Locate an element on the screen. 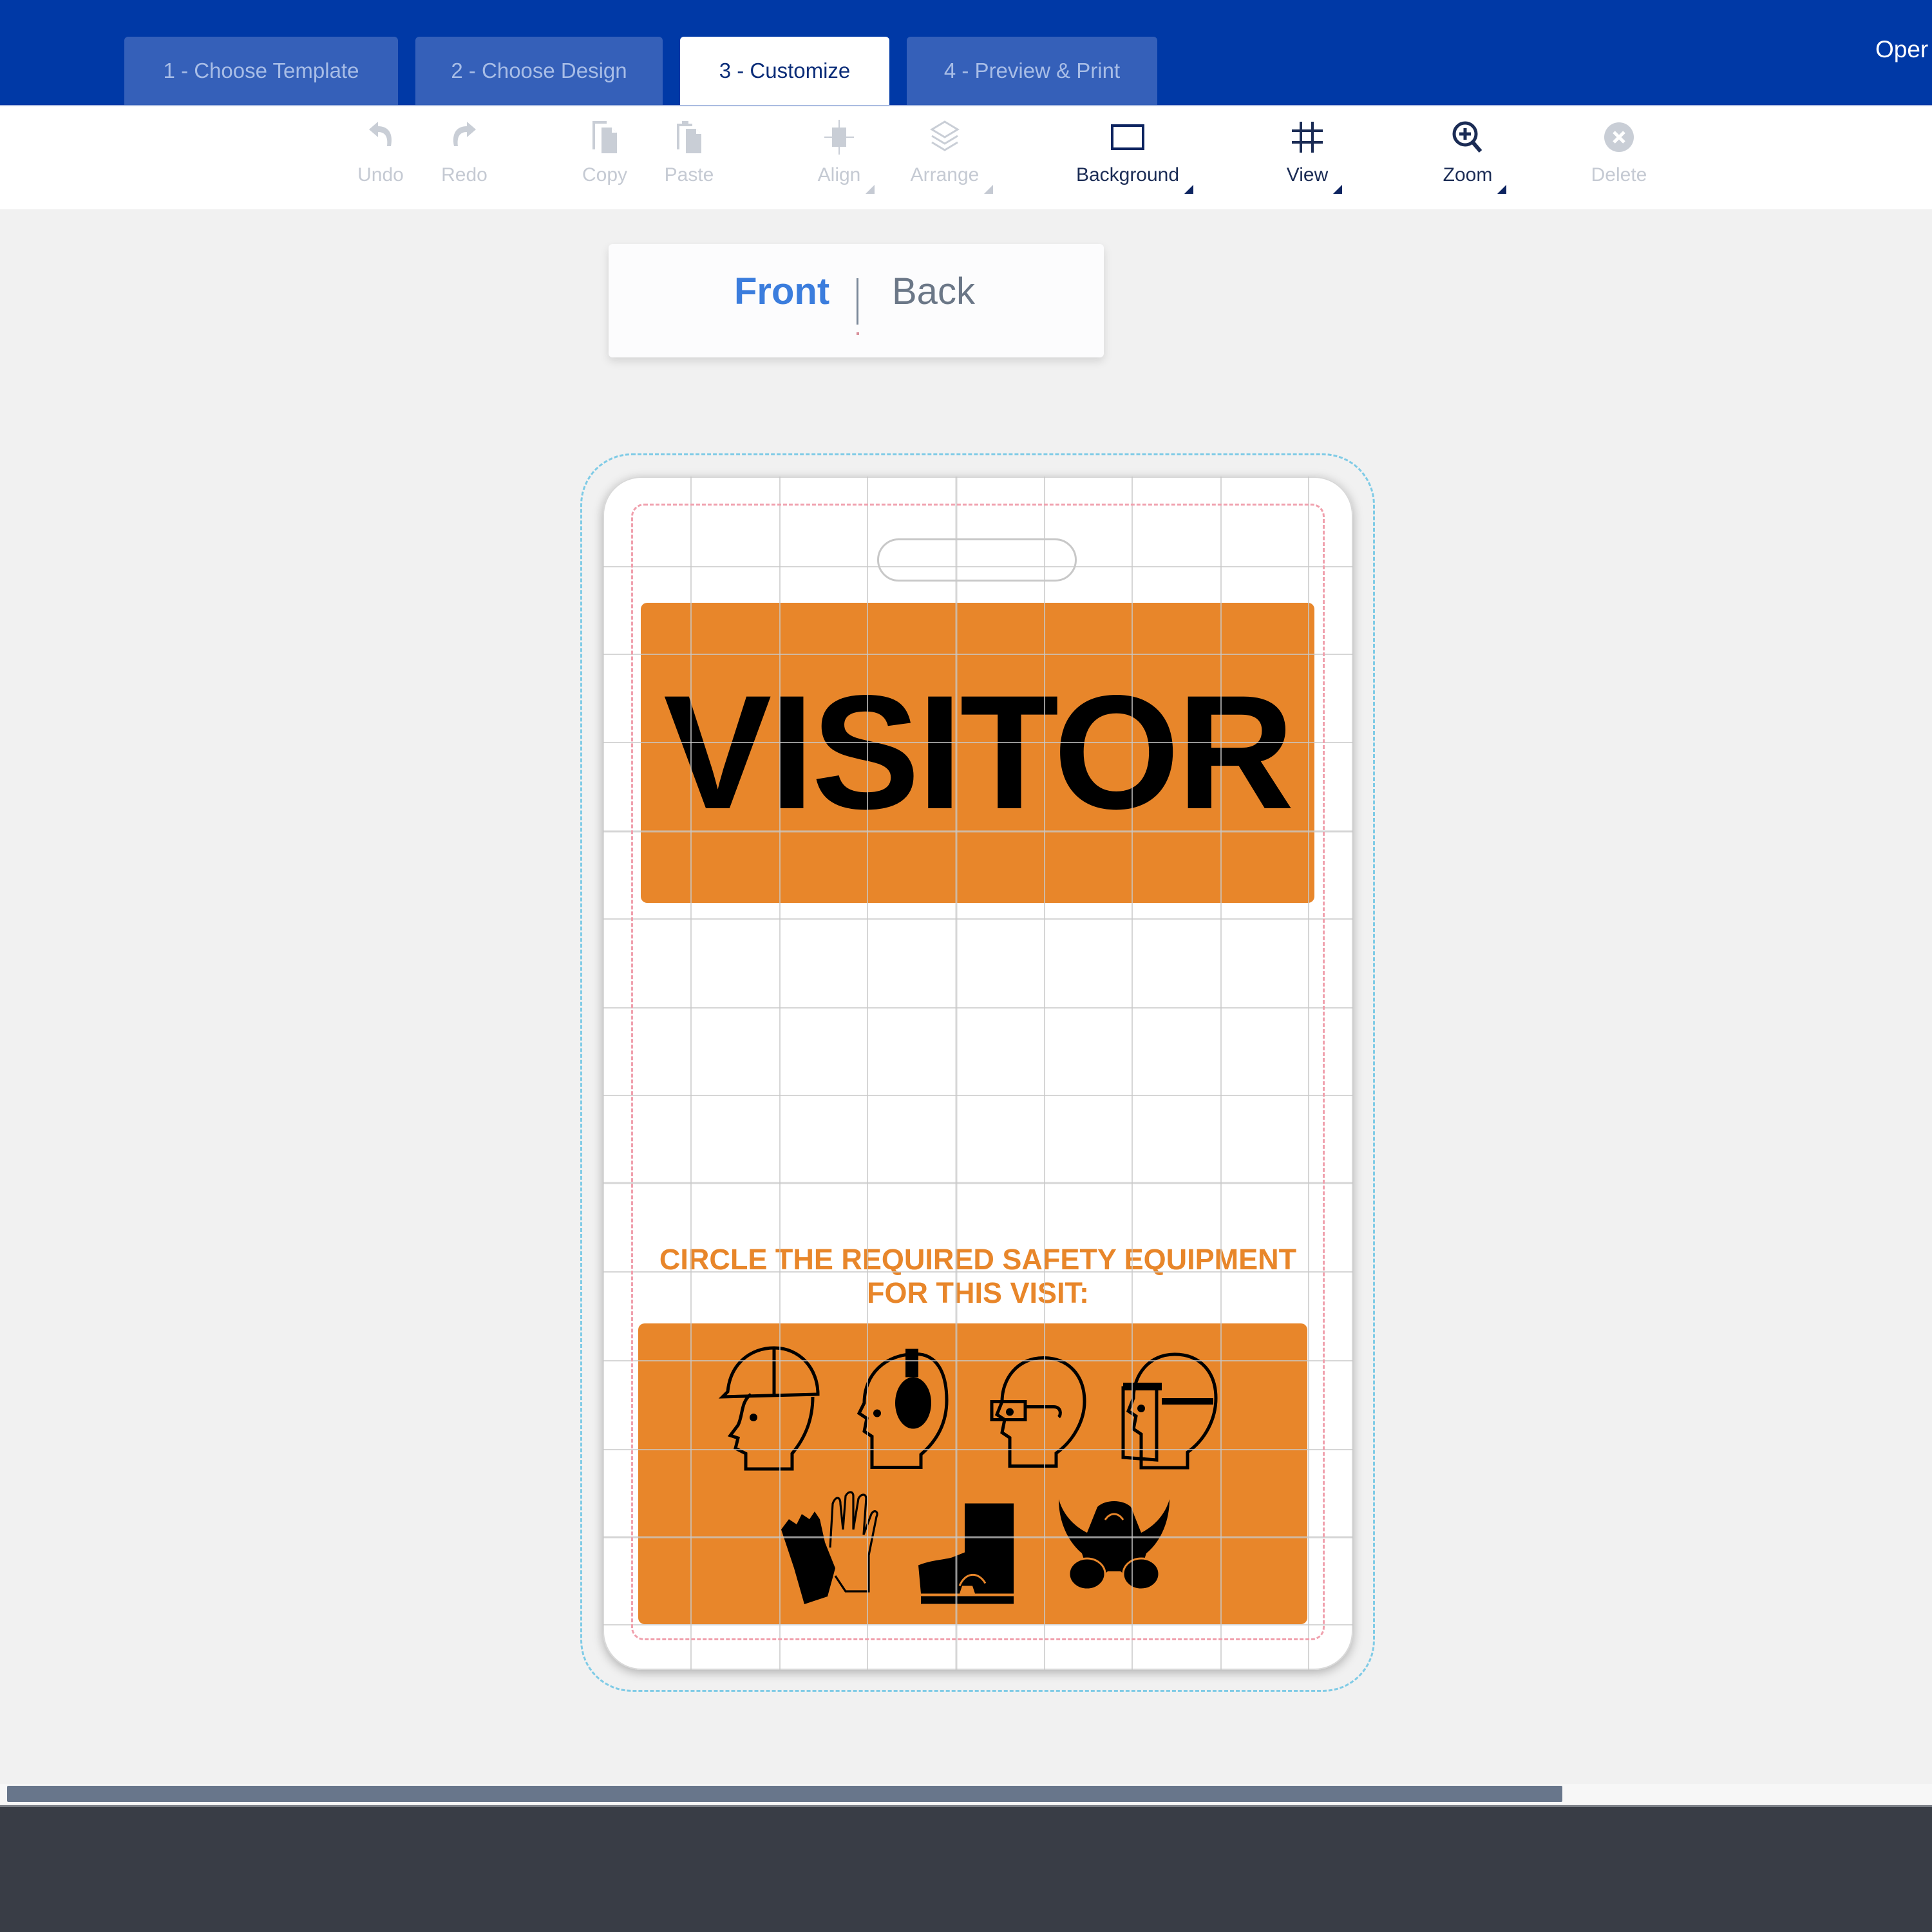 The height and width of the screenshot is (1932, 1932). side-indicator-dot is located at coordinates (858, 334).